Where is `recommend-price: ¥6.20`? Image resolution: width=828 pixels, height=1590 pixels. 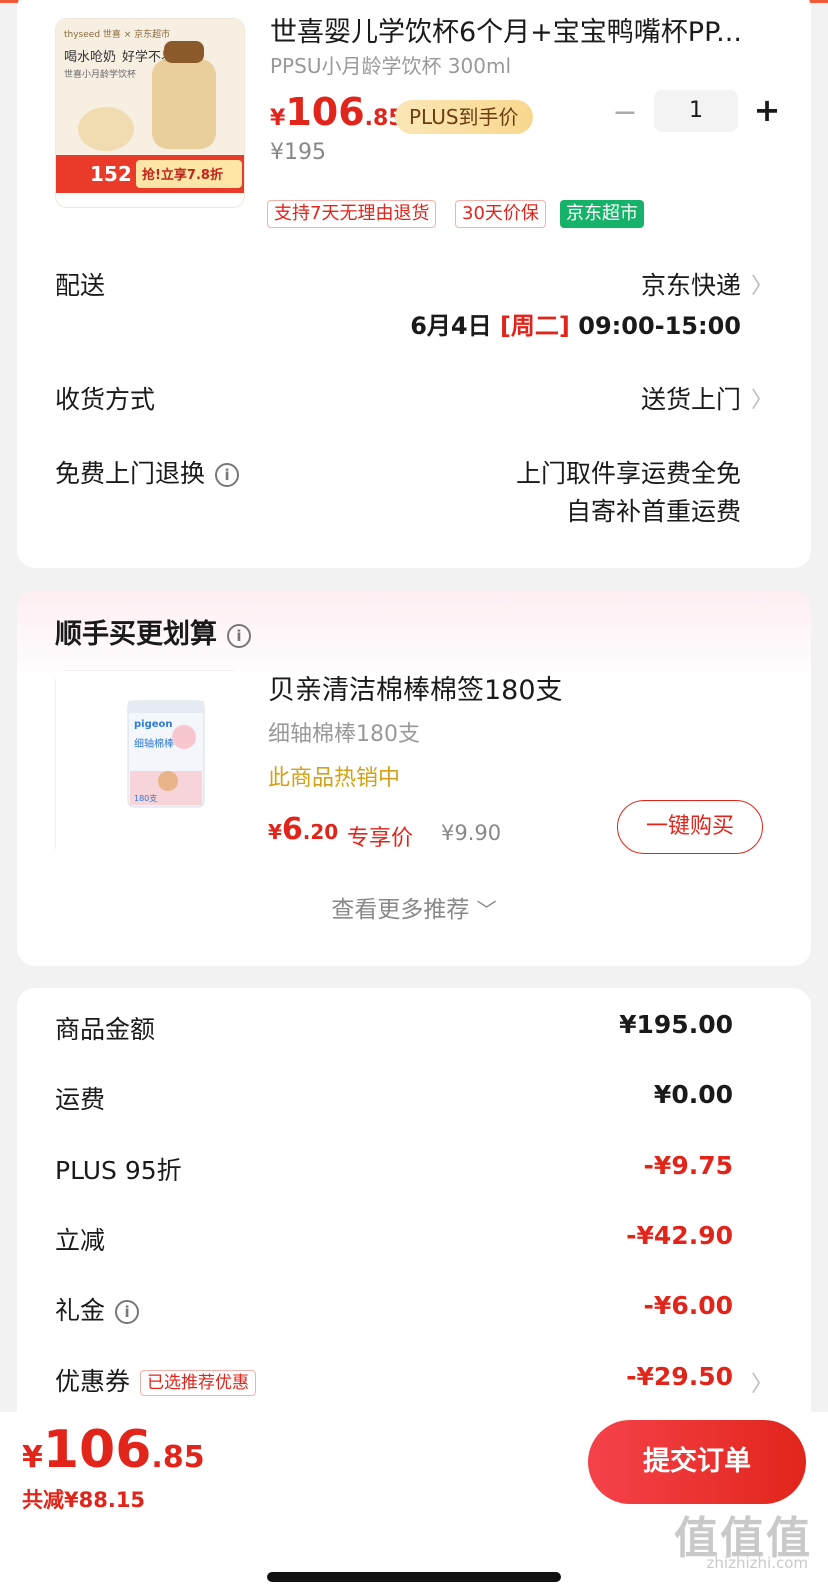
recommend-price: ¥6.20 is located at coordinates (303, 829).